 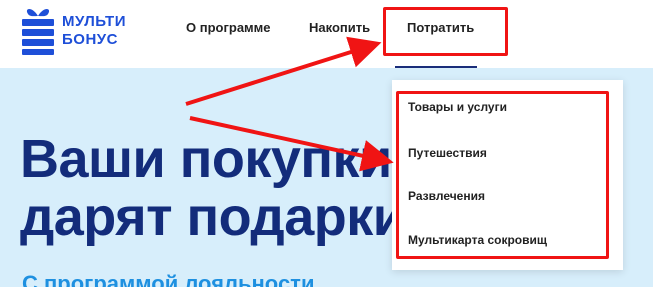 What do you see at coordinates (339, 27) in the screenshot?
I see `nav-item-save: Накопить` at bounding box center [339, 27].